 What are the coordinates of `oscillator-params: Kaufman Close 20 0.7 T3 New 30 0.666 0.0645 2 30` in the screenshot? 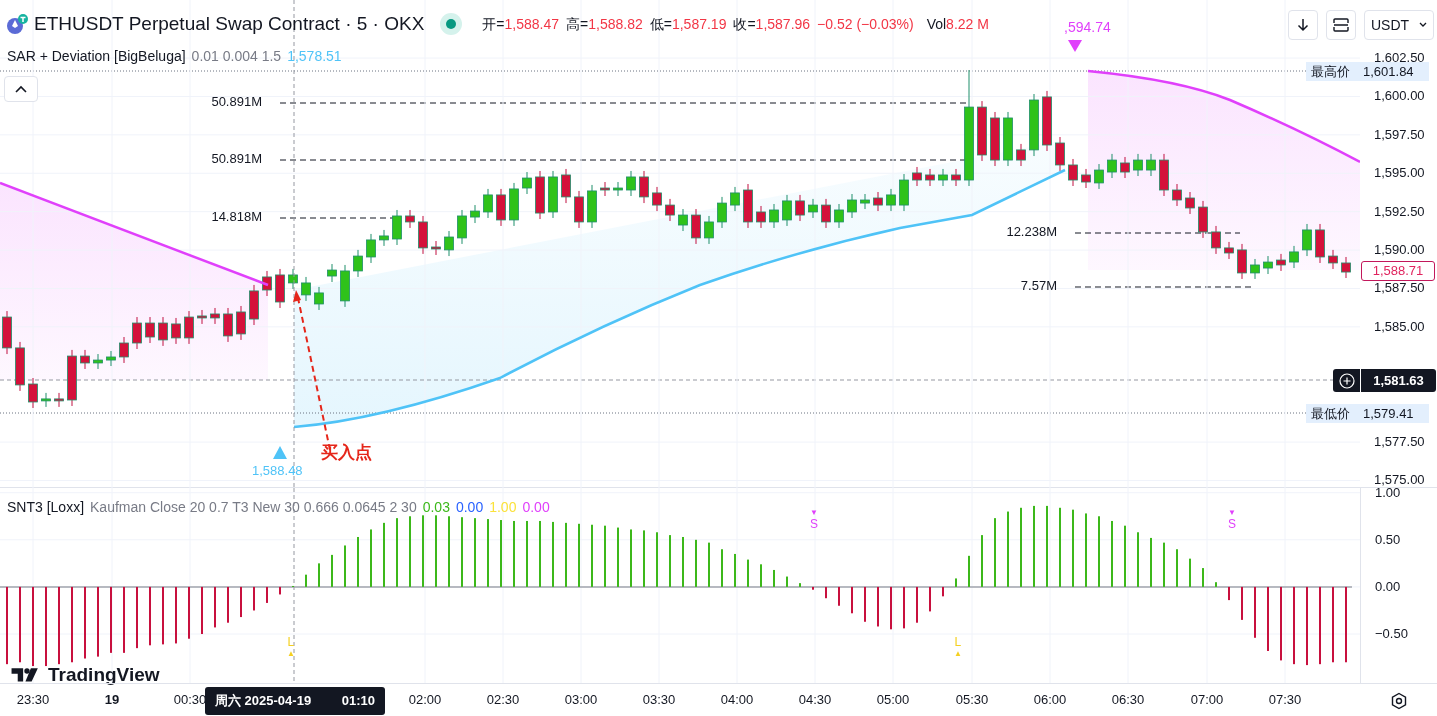 It's located at (253, 507).